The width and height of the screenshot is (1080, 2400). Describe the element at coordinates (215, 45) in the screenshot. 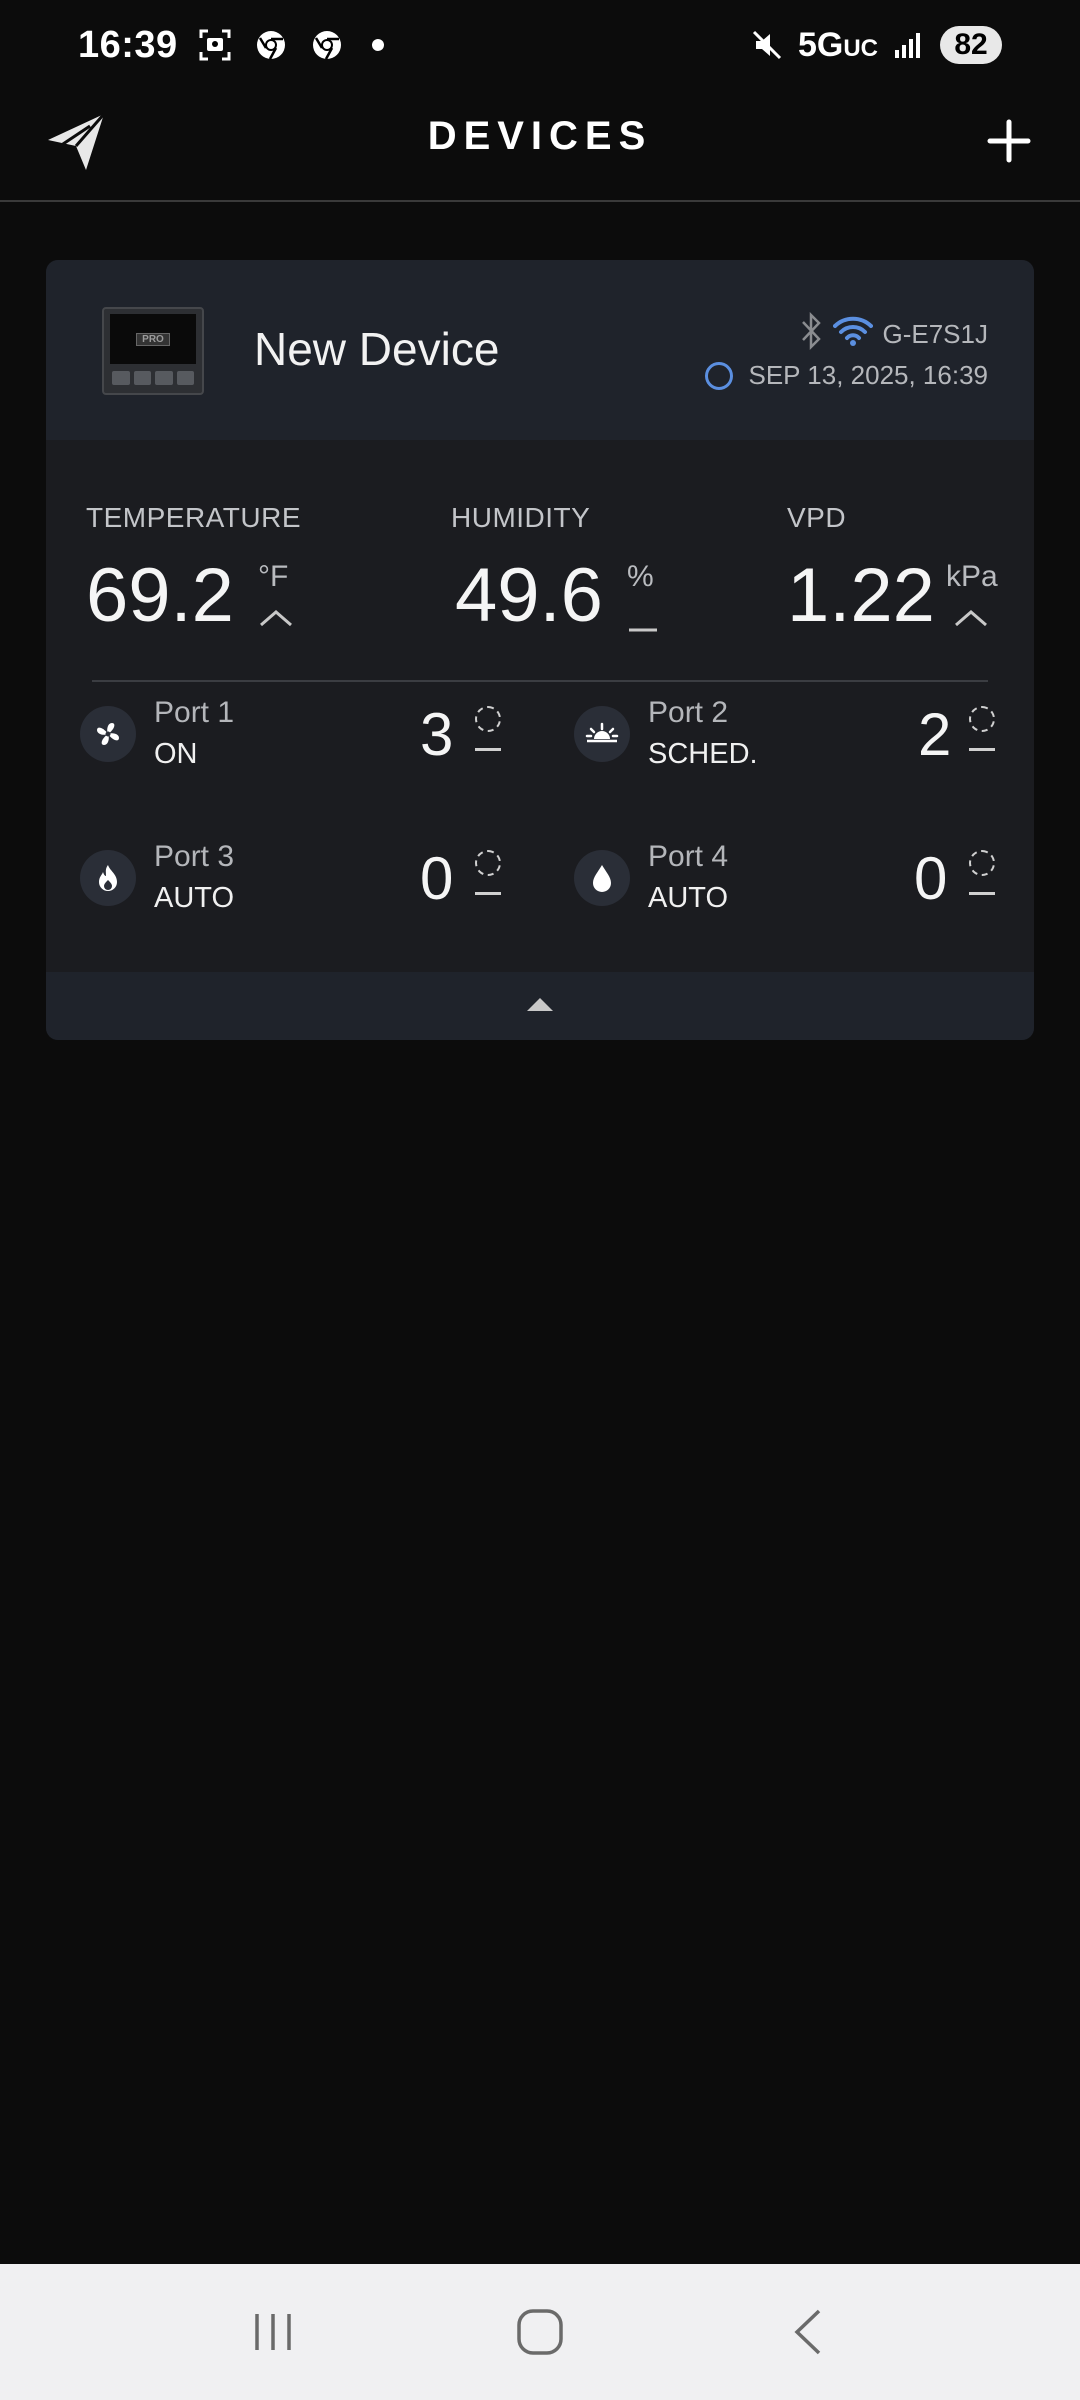

I see `screenshot-icon` at that location.